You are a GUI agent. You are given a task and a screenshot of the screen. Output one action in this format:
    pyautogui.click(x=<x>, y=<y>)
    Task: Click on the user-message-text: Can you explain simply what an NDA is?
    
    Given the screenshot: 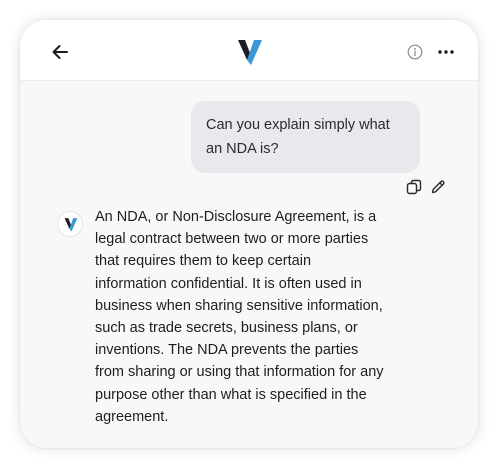 What is the action you would take?
    pyautogui.click(x=298, y=137)
    